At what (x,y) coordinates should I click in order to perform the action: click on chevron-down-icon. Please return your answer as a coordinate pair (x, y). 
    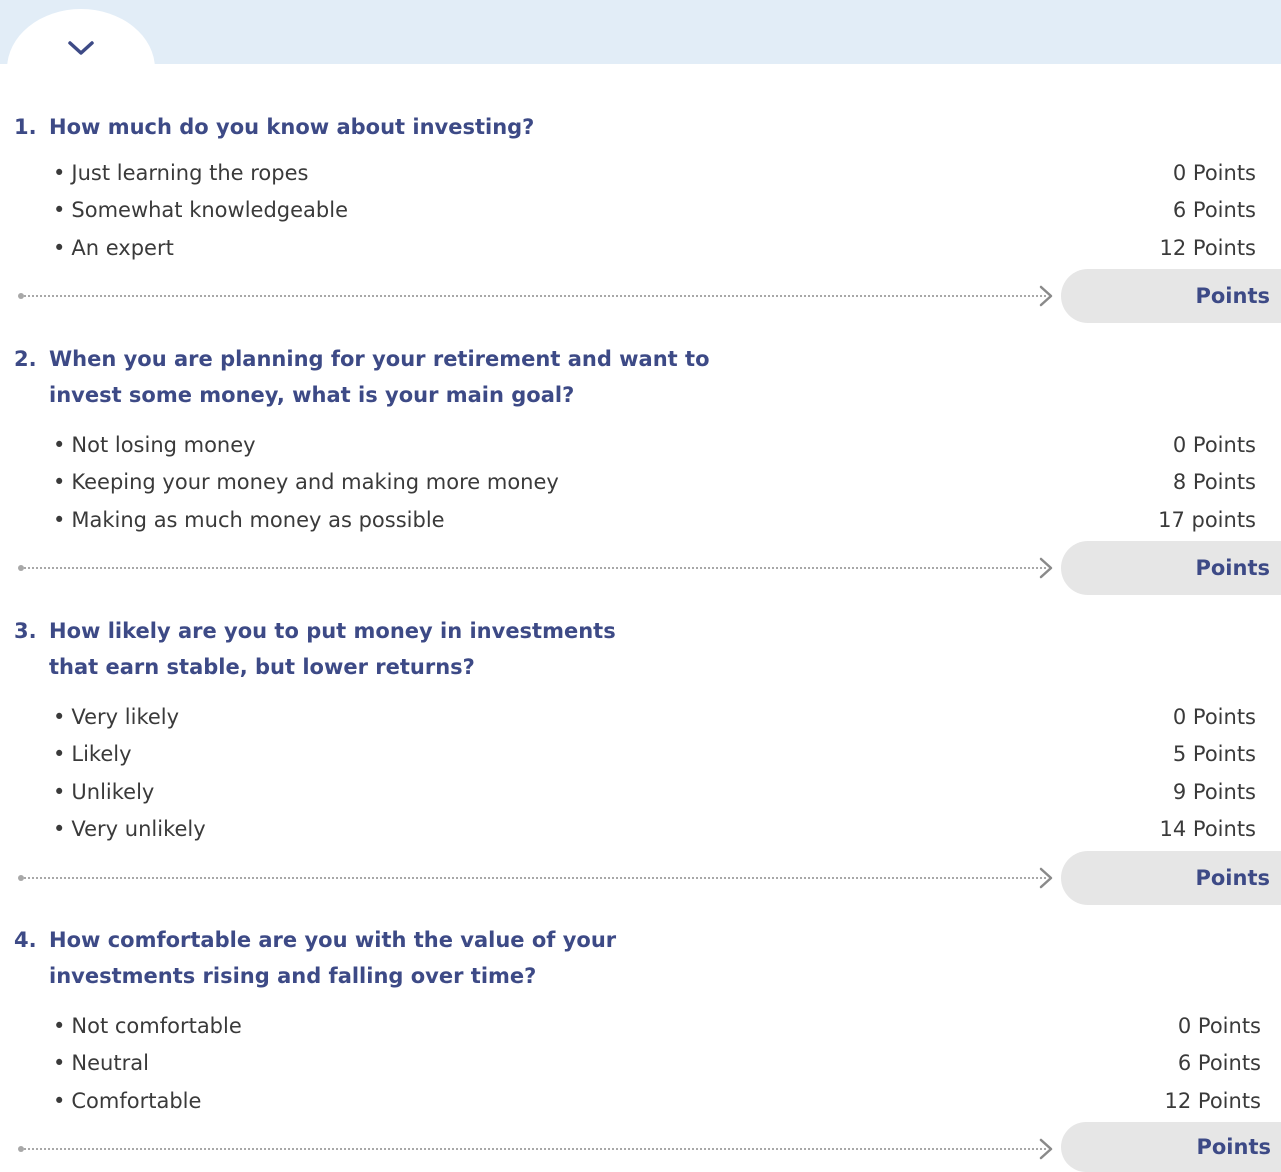
    Looking at the image, I should click on (81, 48).